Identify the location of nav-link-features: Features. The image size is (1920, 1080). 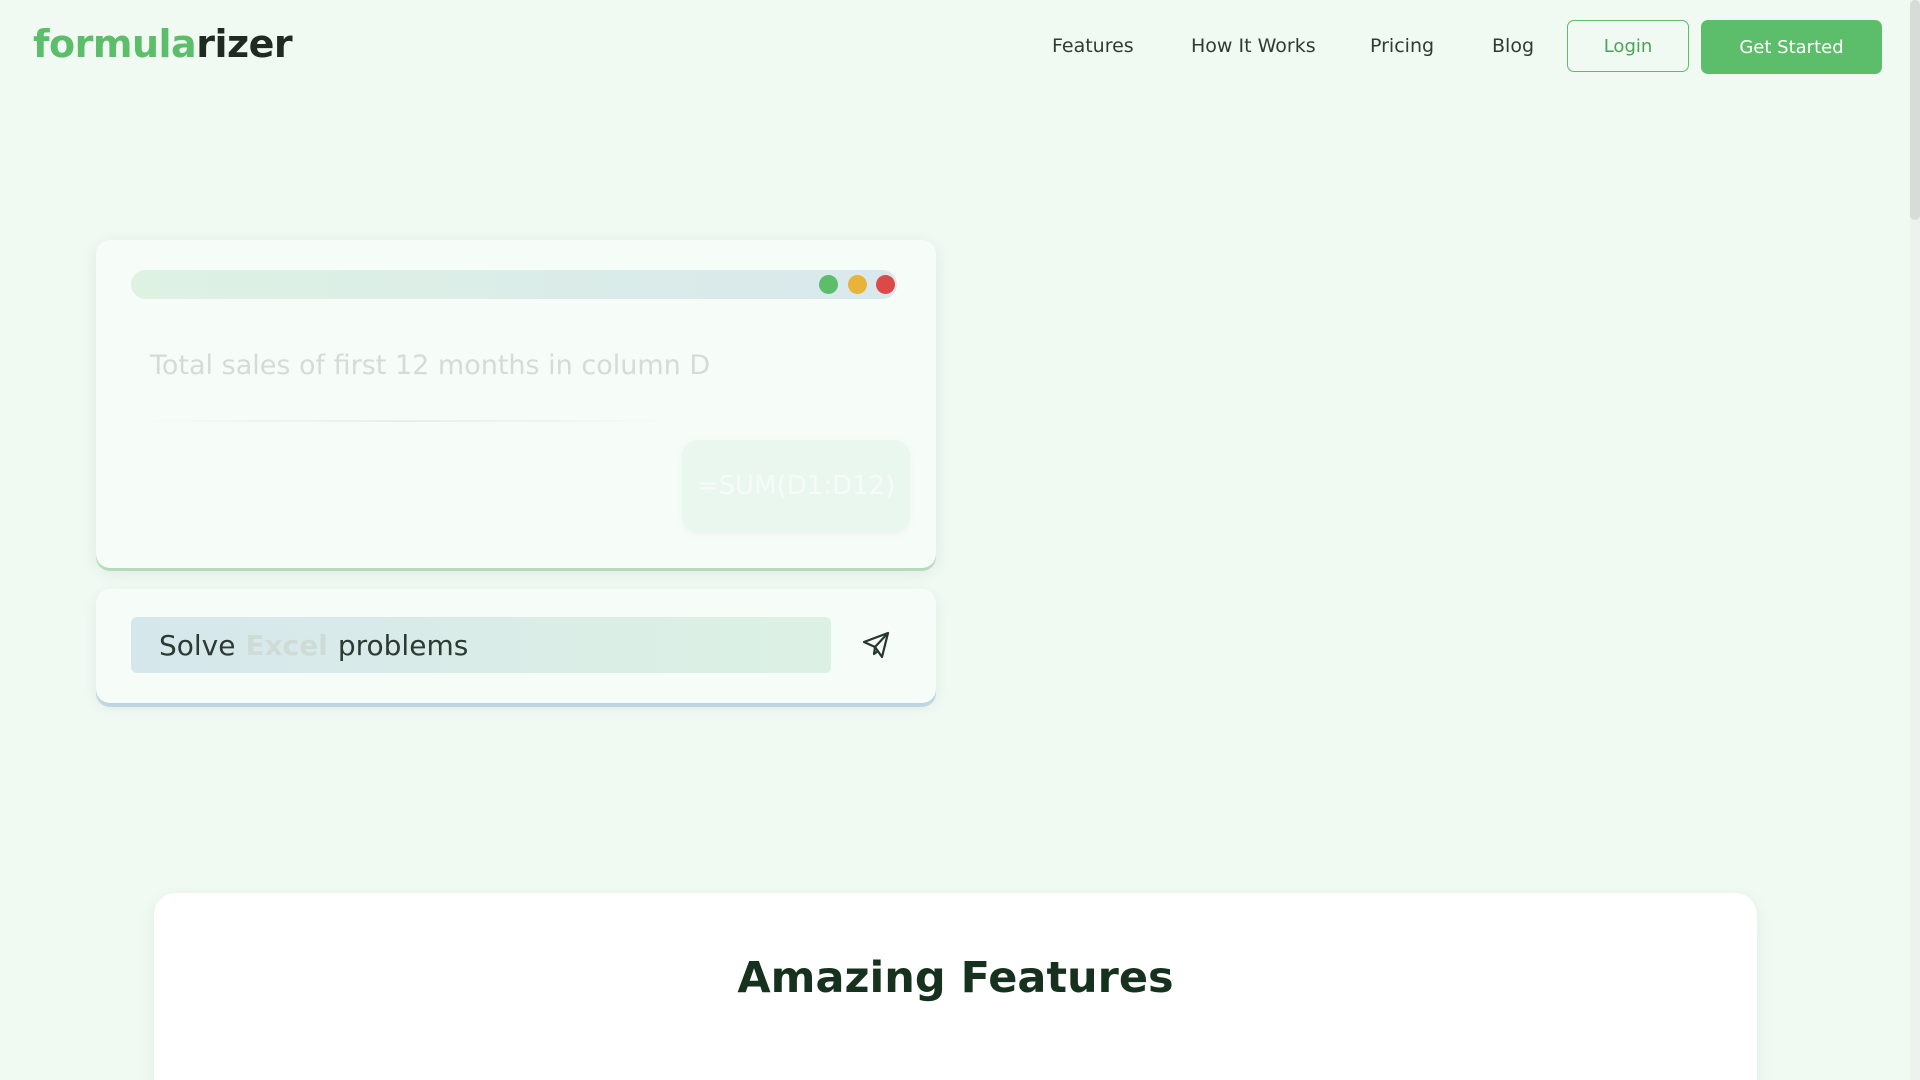
(1093, 46).